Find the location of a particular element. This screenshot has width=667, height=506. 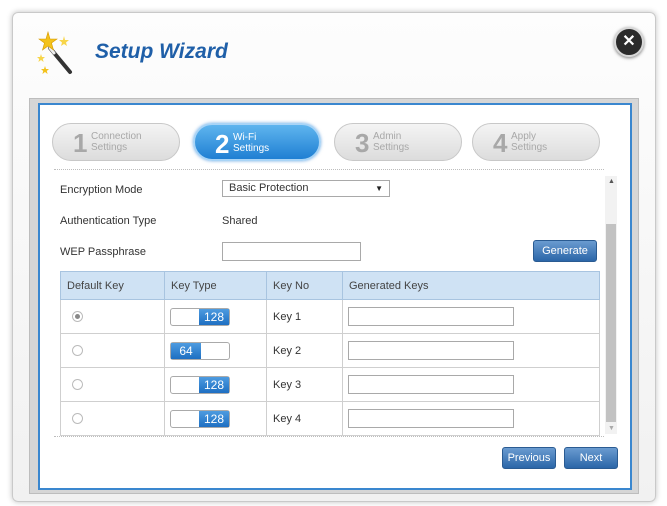

previous-button: Previous is located at coordinates (529, 458).